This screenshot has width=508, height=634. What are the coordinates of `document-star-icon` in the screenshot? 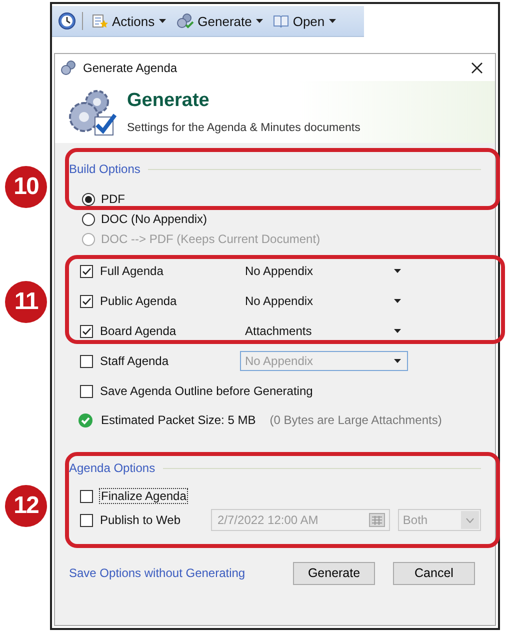 It's located at (100, 21).